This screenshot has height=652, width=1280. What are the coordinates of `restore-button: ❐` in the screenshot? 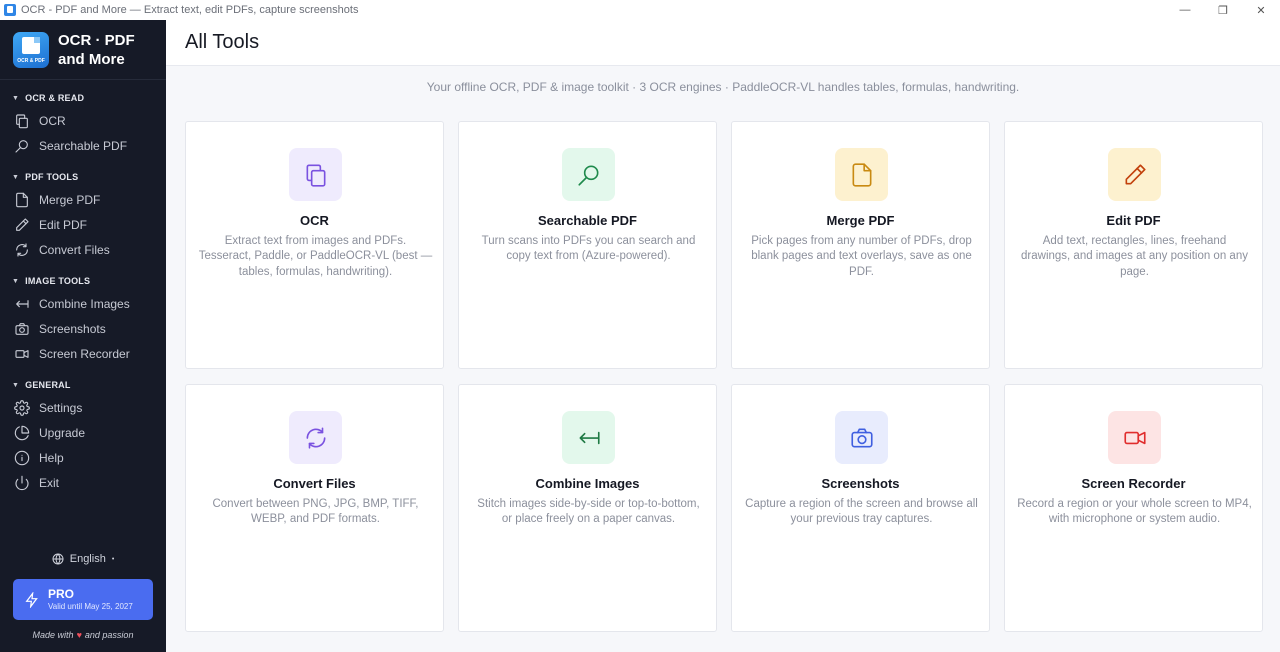 It's located at (1223, 10).